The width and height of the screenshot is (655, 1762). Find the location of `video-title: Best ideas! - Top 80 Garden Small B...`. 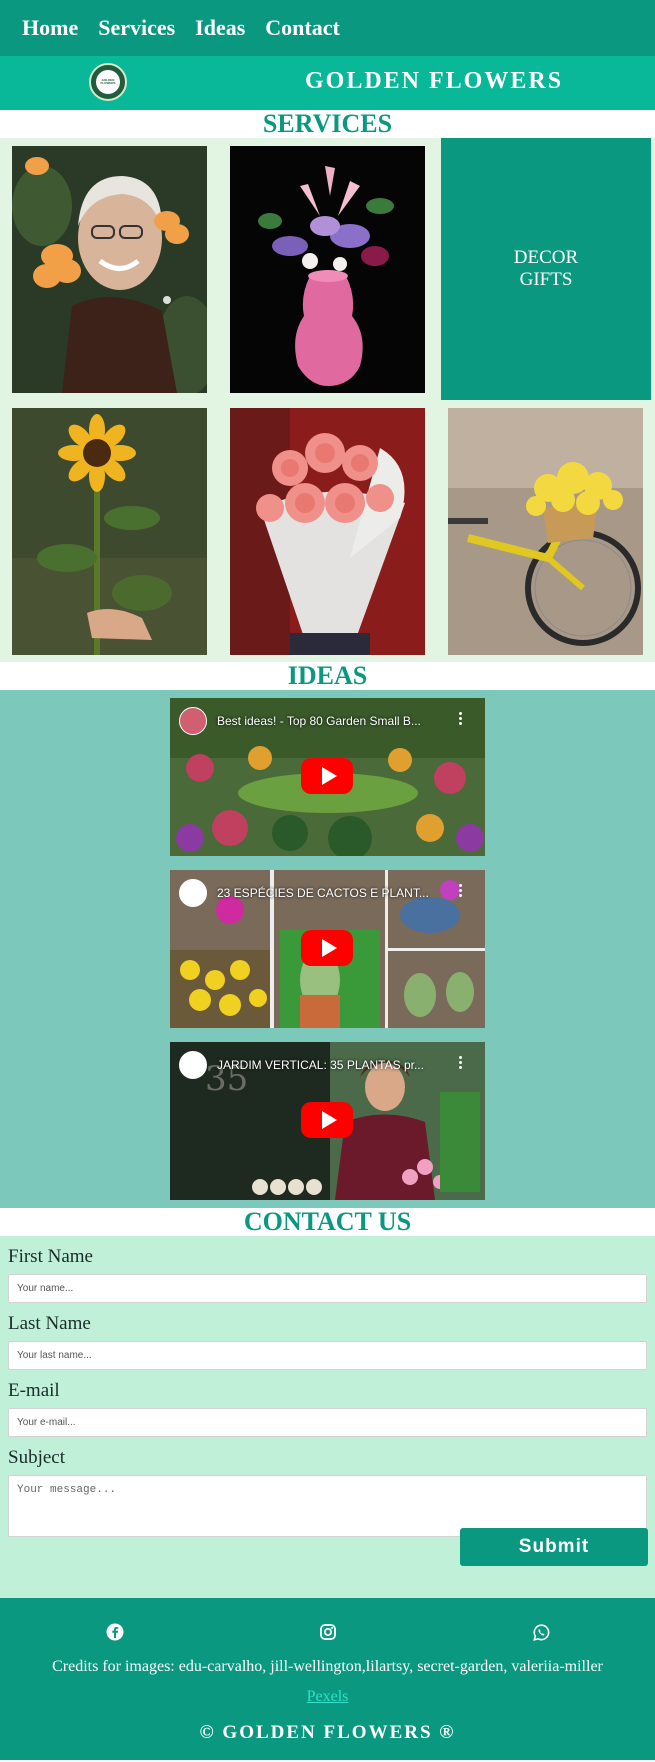

video-title: Best ideas! - Top 80 Garden Small B... is located at coordinates (319, 721).